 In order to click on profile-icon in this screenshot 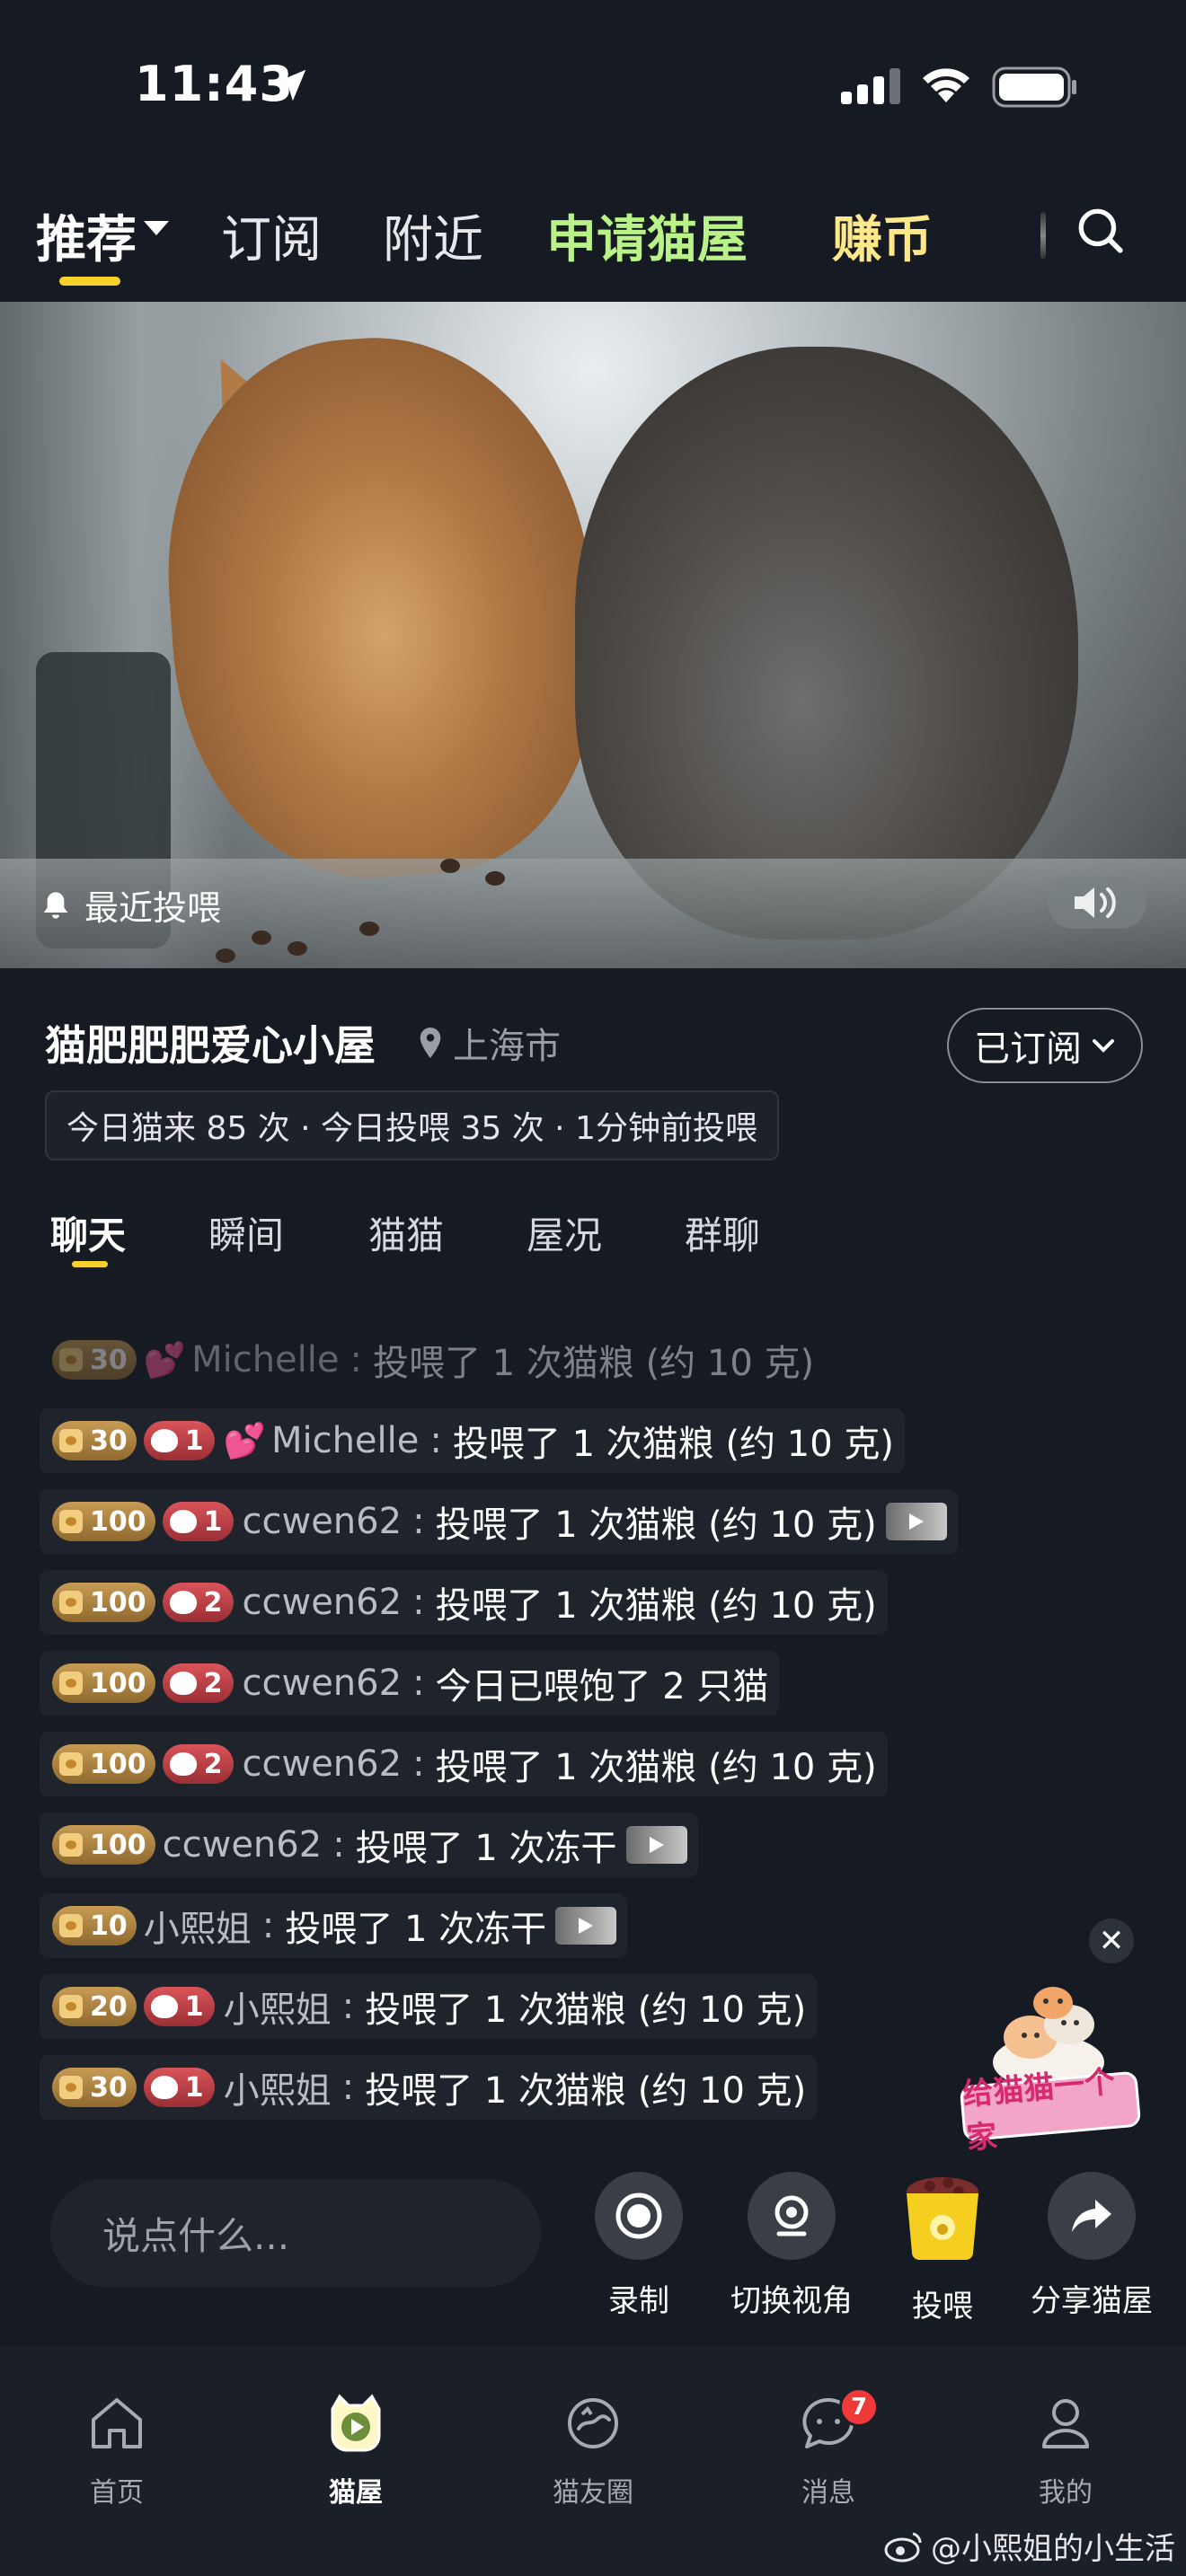, I will do `click(1065, 2423)`.